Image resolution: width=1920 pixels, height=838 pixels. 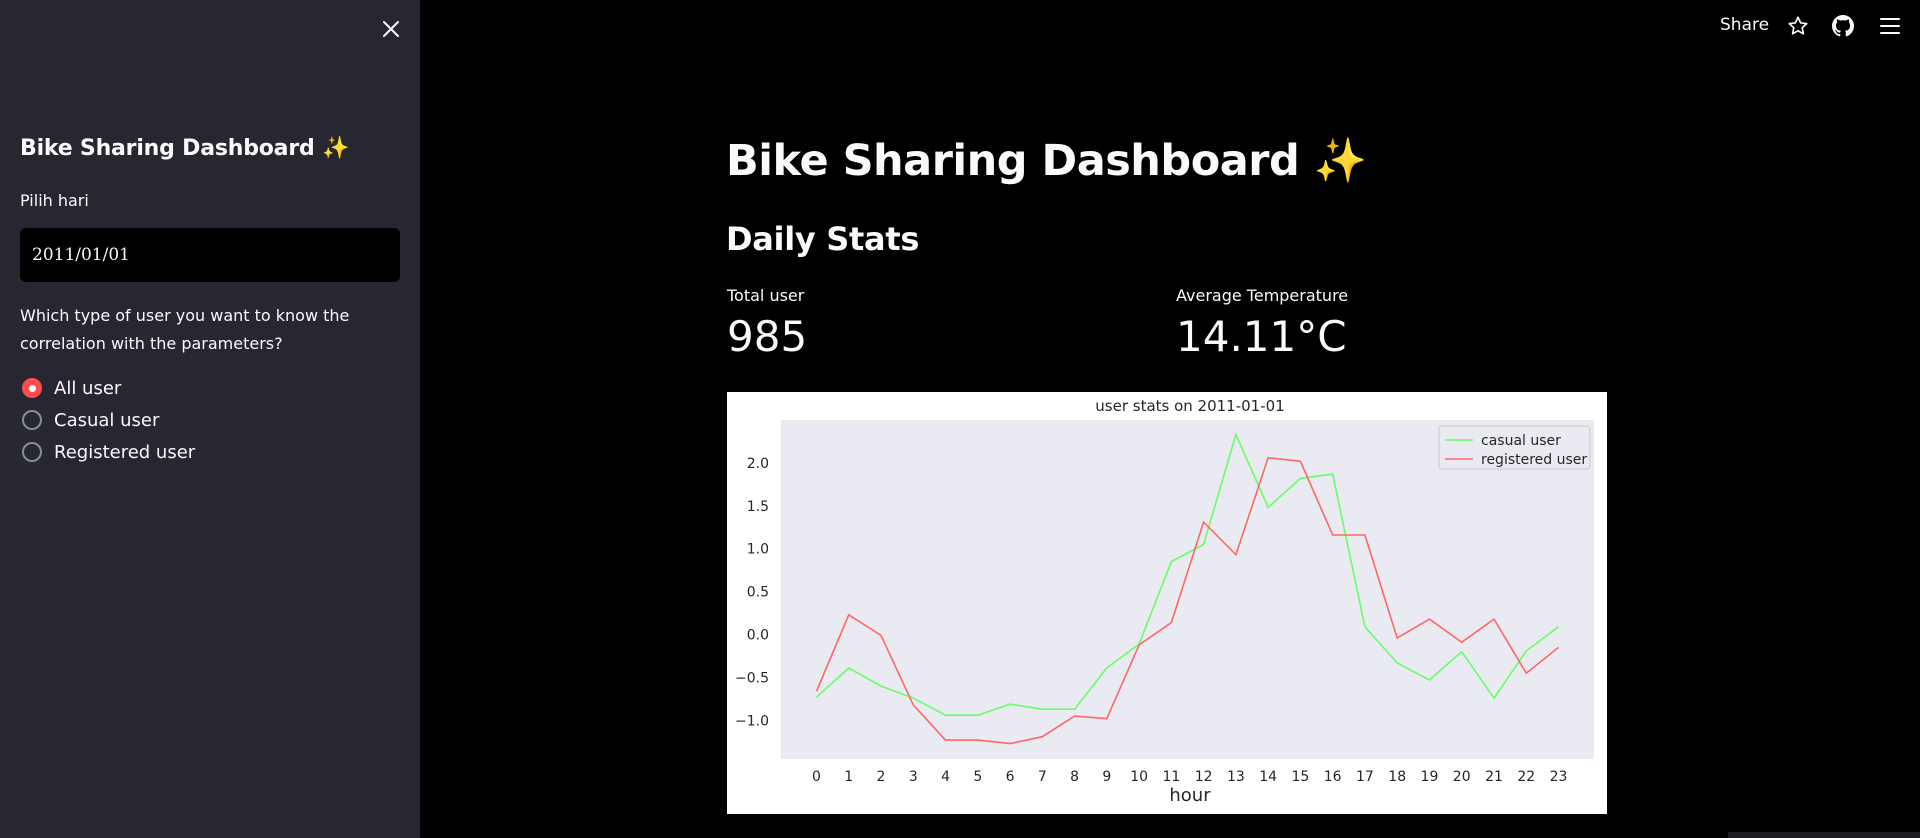 What do you see at coordinates (1204, 777) in the screenshot?
I see `x-tick-label: 12` at bounding box center [1204, 777].